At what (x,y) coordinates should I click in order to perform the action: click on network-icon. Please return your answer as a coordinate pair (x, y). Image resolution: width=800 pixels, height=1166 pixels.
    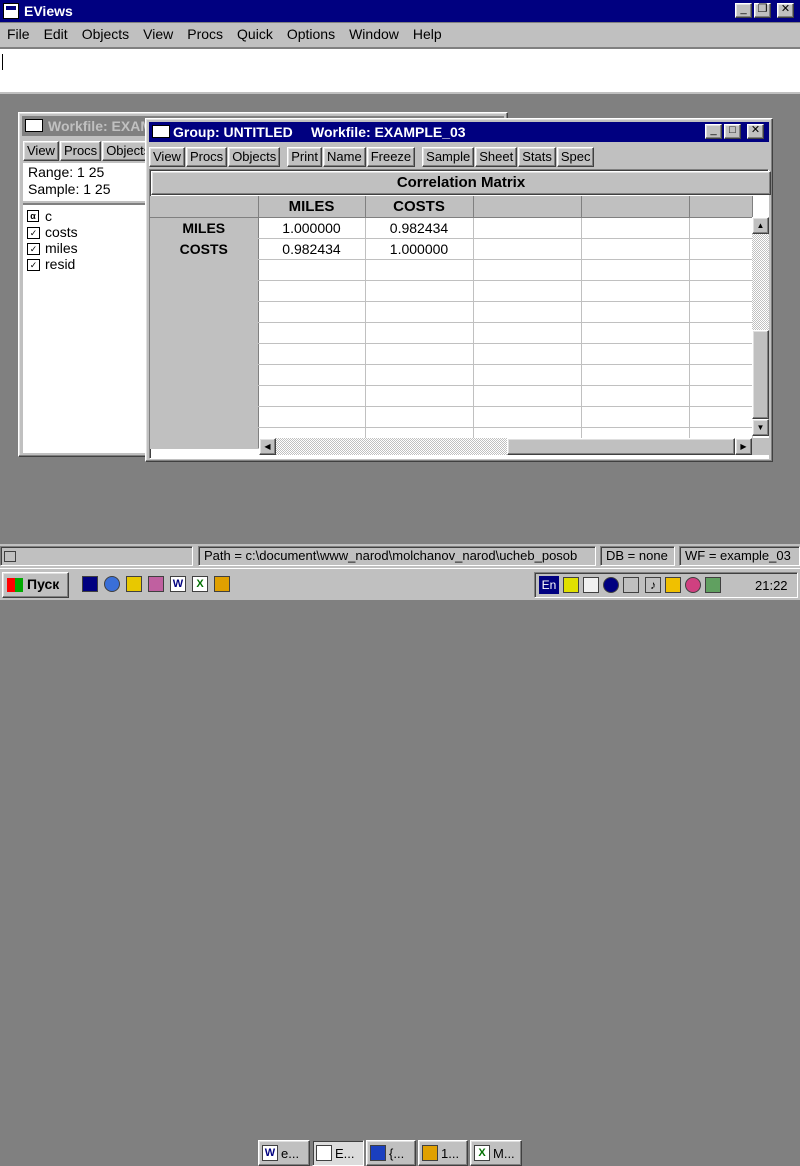
    Looking at the image, I should click on (631, 585).